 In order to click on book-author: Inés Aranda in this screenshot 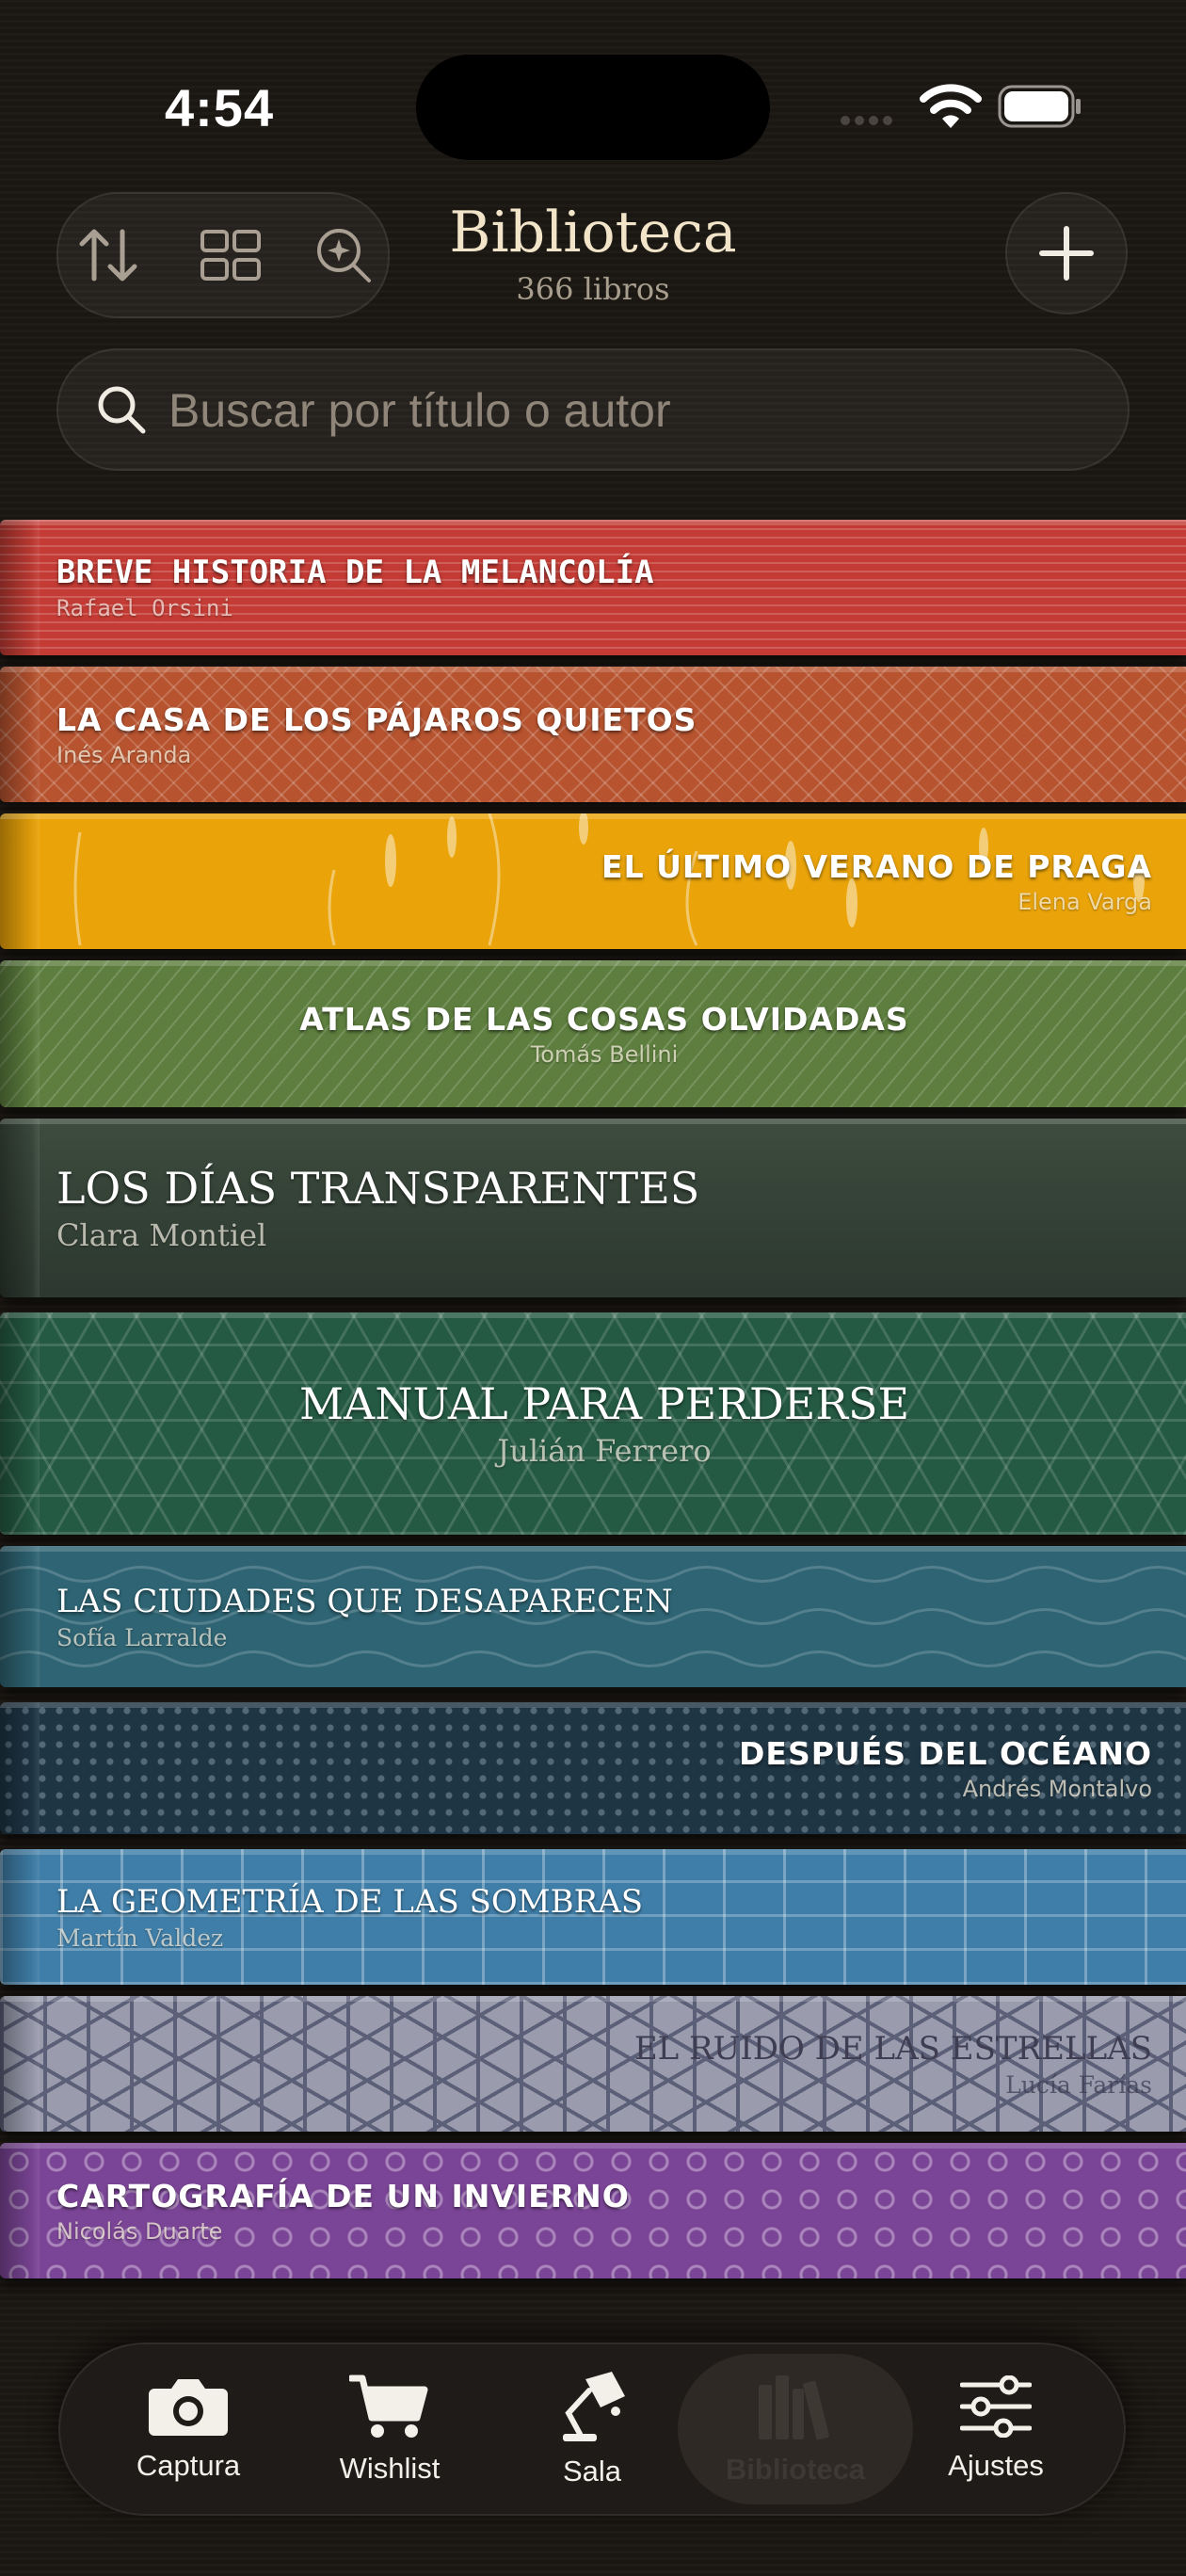, I will do `click(124, 754)`.